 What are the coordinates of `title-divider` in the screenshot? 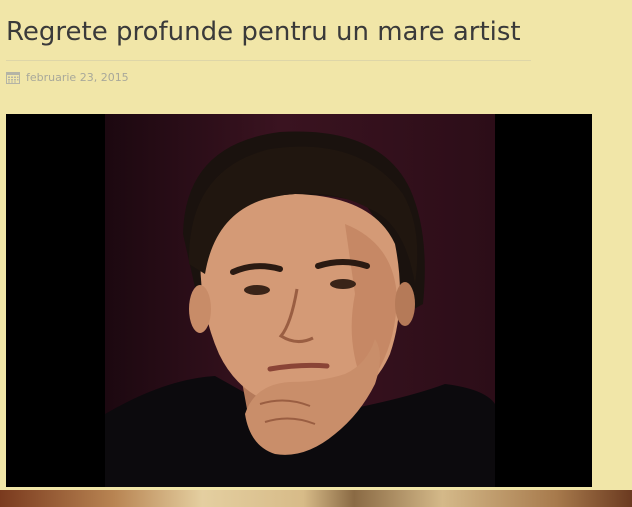 It's located at (268, 60).